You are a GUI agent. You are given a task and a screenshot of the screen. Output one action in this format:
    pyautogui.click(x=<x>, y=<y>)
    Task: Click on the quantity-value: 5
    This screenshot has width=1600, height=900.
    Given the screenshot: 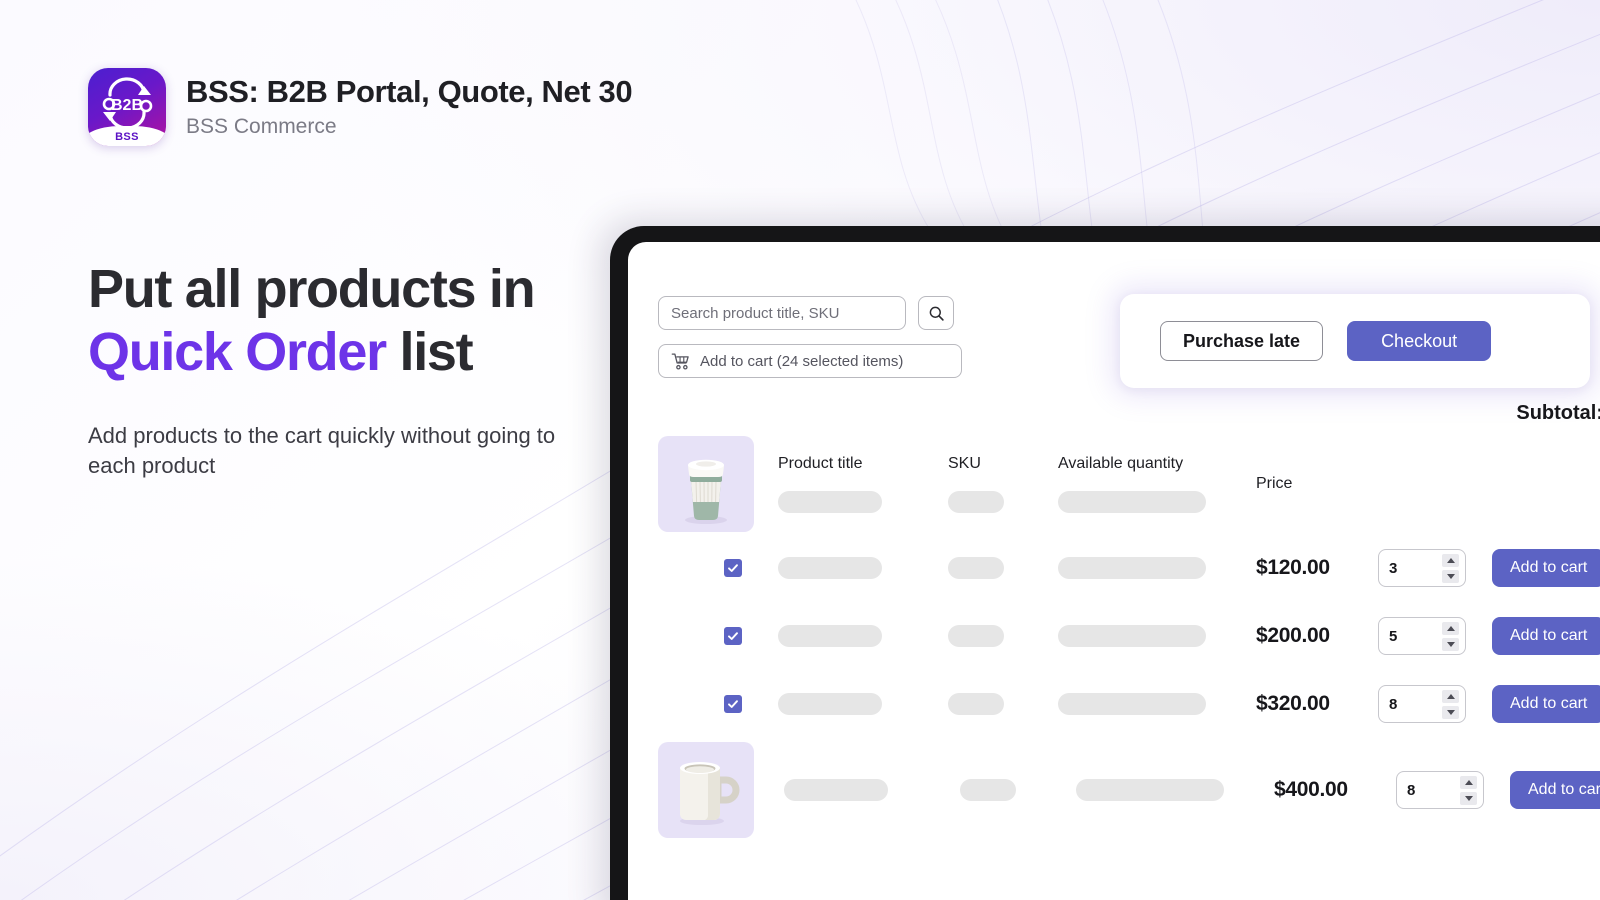 What is the action you would take?
    pyautogui.click(x=1393, y=636)
    